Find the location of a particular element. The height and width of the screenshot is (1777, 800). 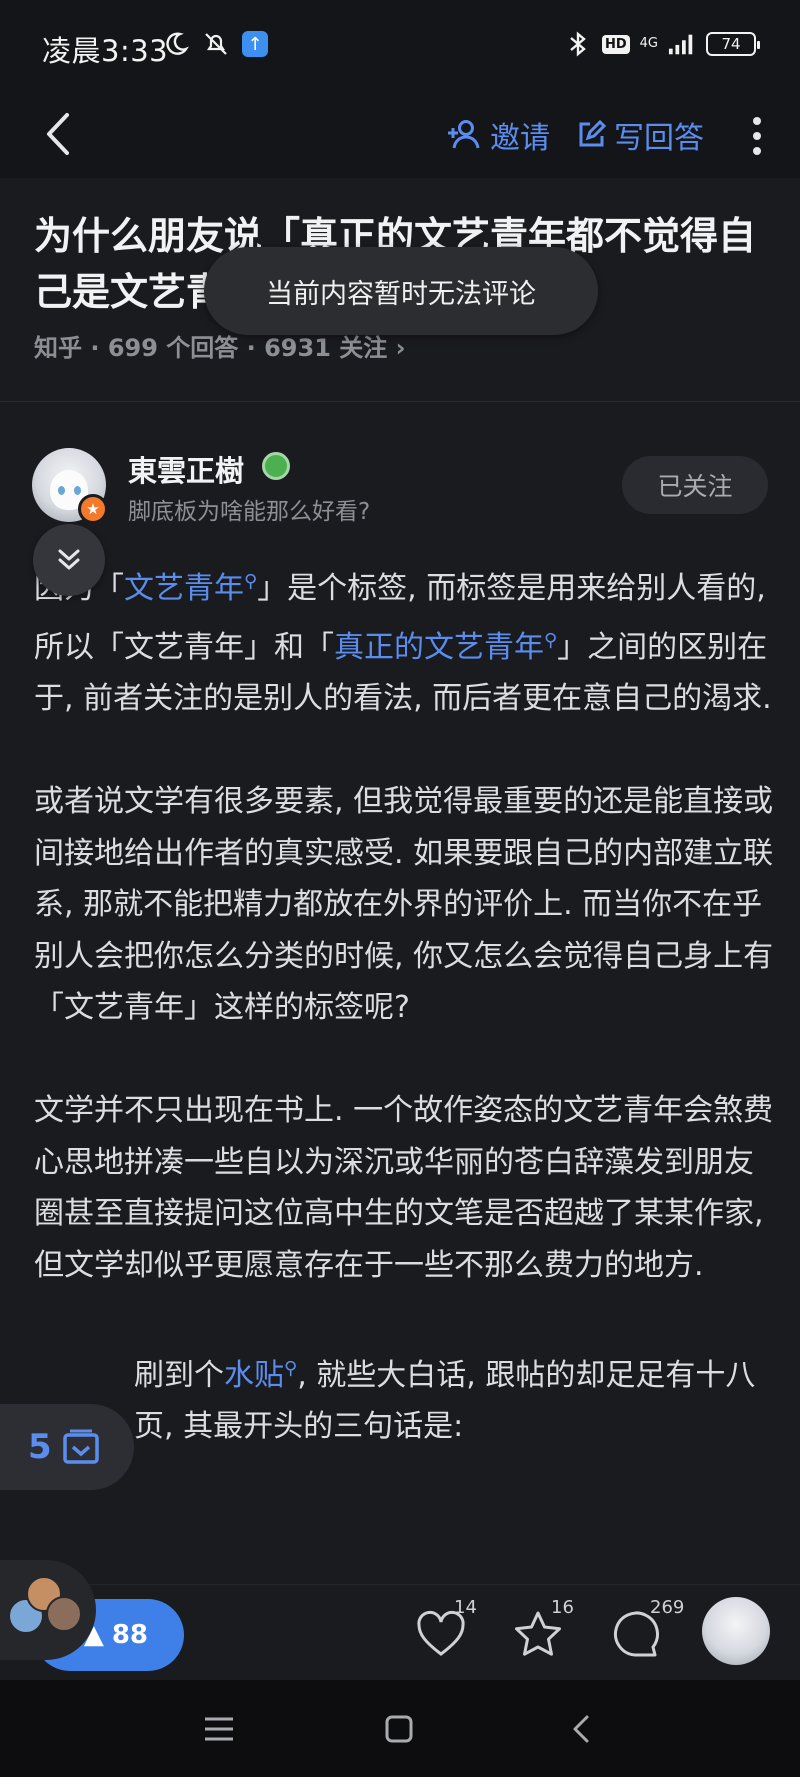

write-answer-button: 写回答 is located at coordinates (640, 135).